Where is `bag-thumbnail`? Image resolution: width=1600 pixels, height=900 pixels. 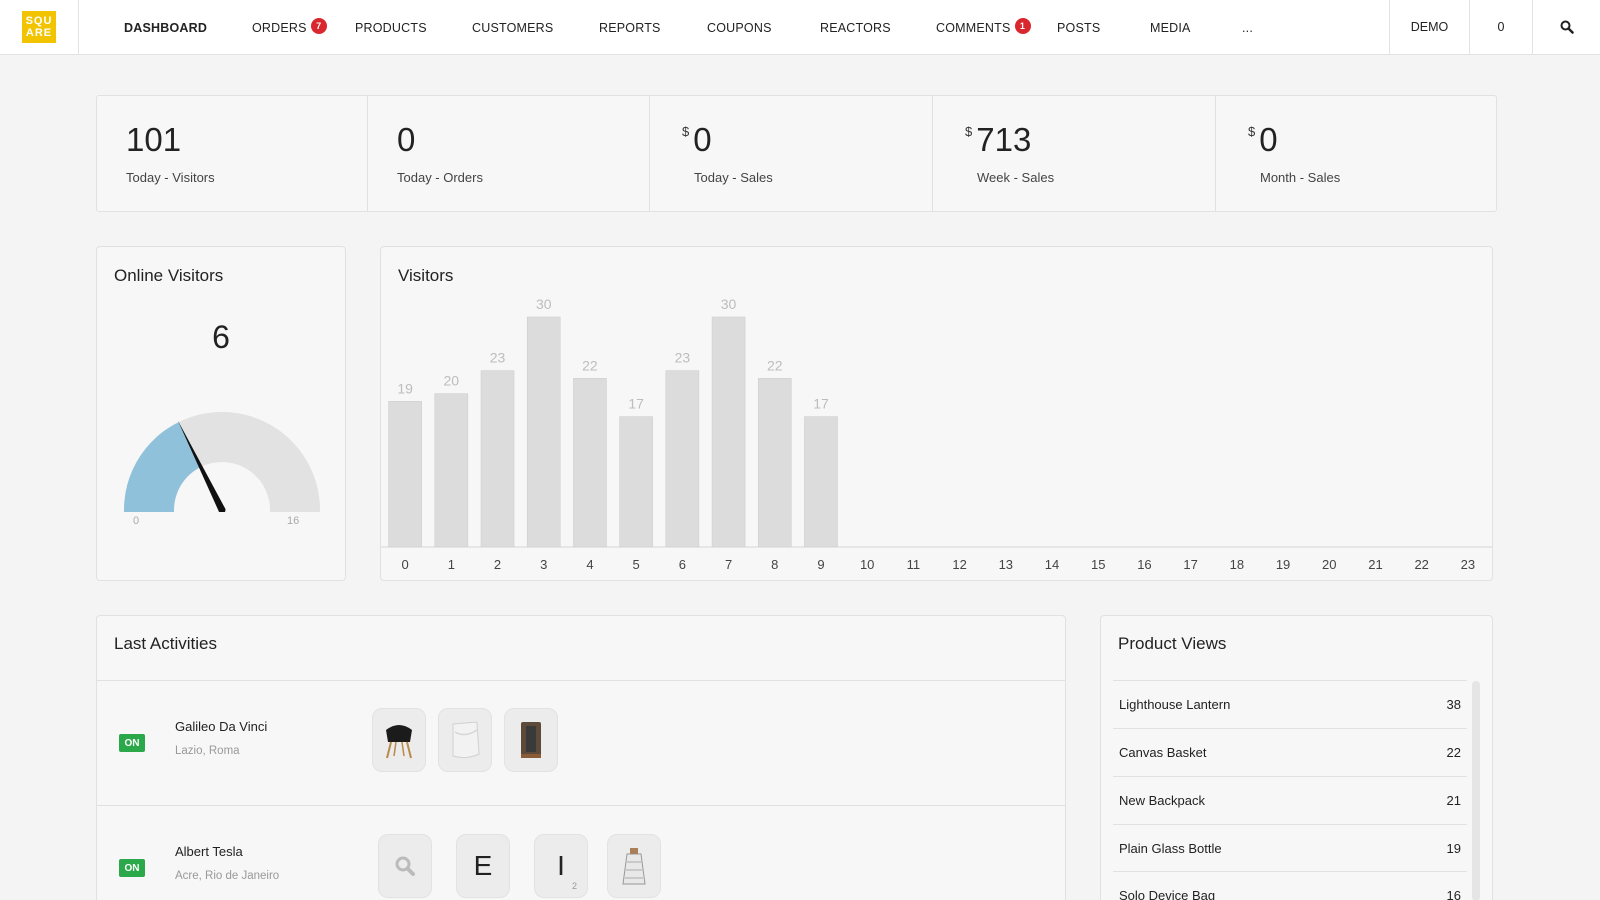 bag-thumbnail is located at coordinates (465, 740).